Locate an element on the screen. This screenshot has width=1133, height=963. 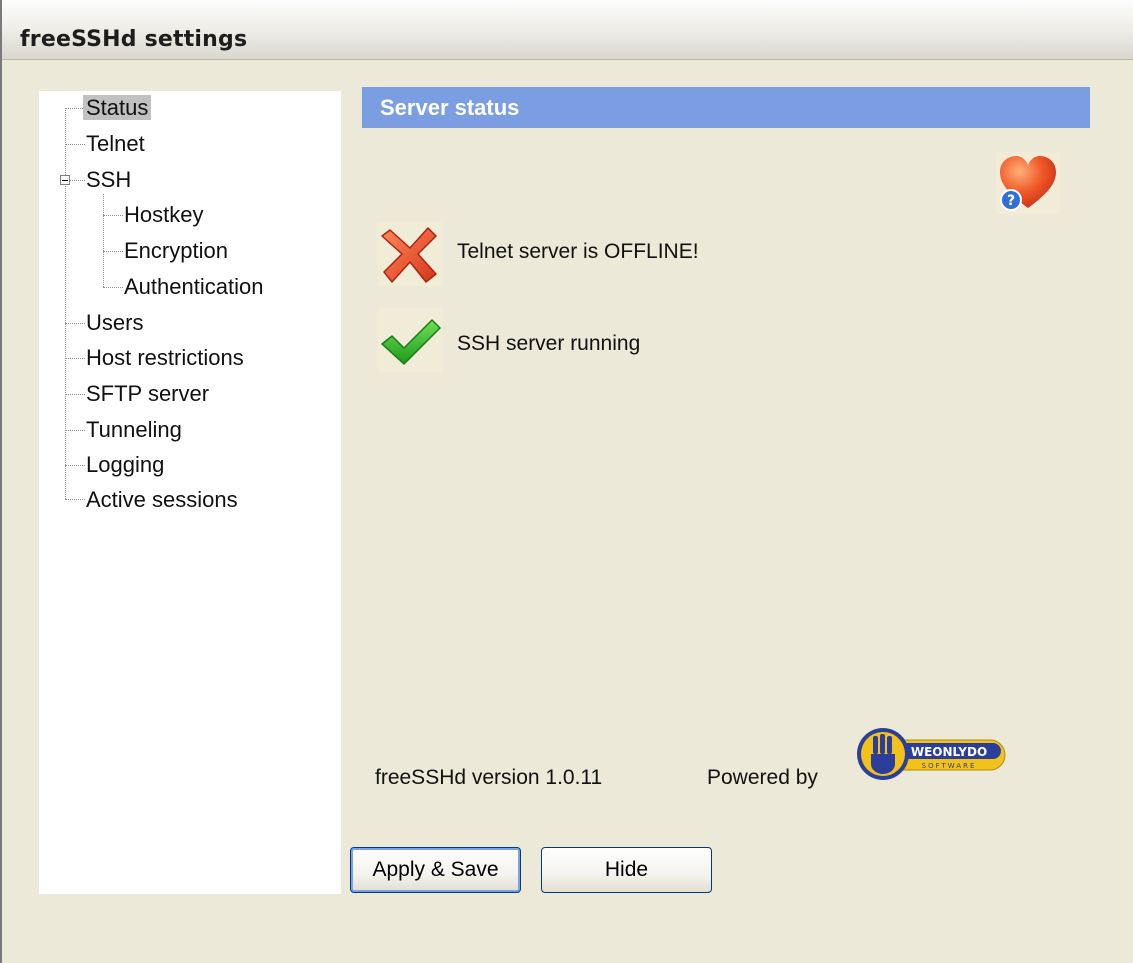
tree-item-label: Status is located at coordinates (117, 107).